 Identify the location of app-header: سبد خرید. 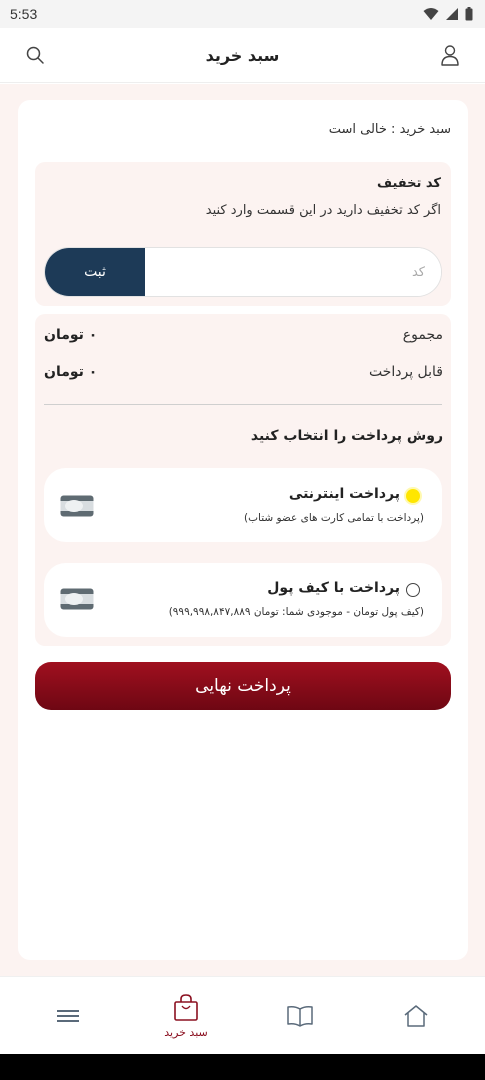
(242, 55).